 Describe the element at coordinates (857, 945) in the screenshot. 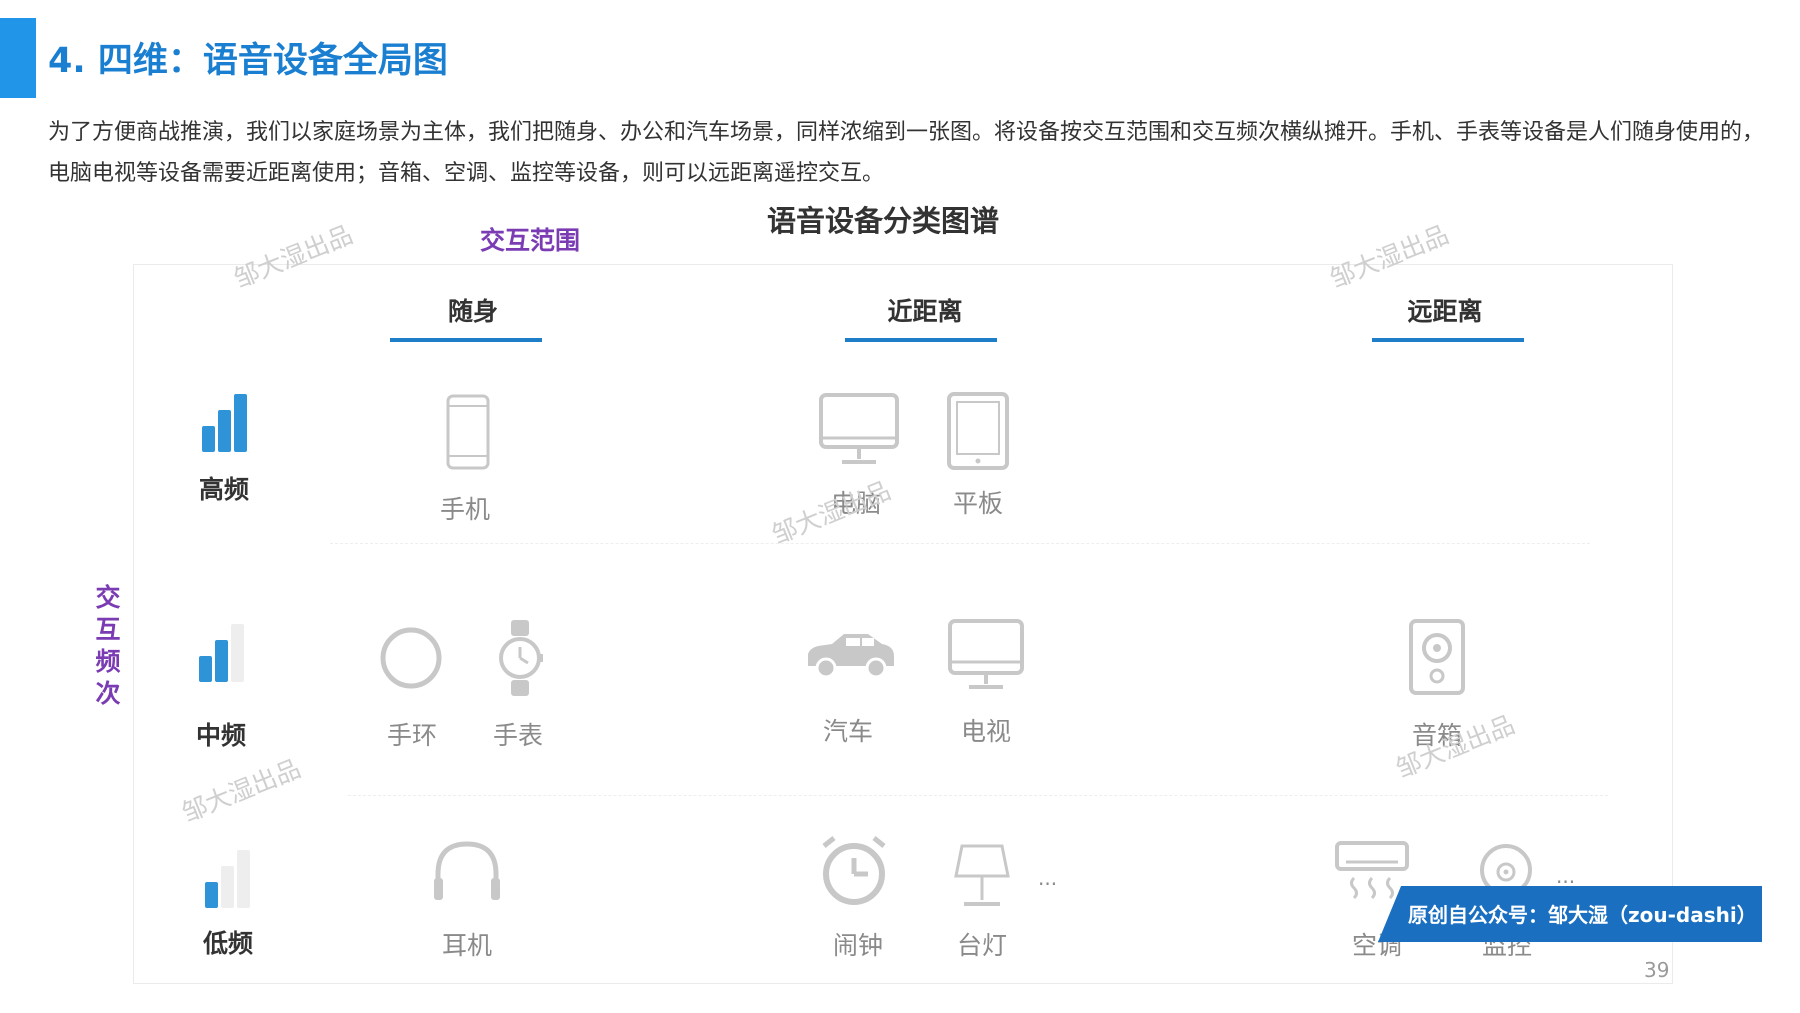

I see `device-label-alarm: 闹钟` at that location.